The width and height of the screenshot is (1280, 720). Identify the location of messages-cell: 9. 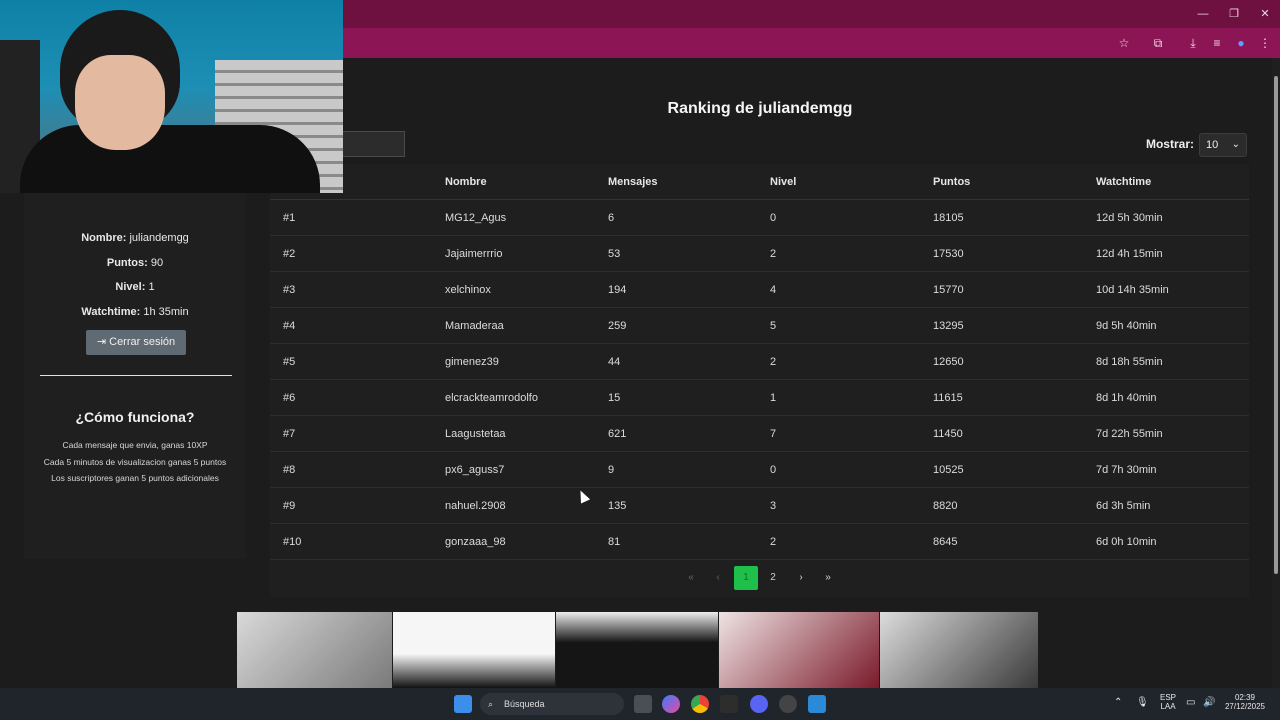
(611, 470).